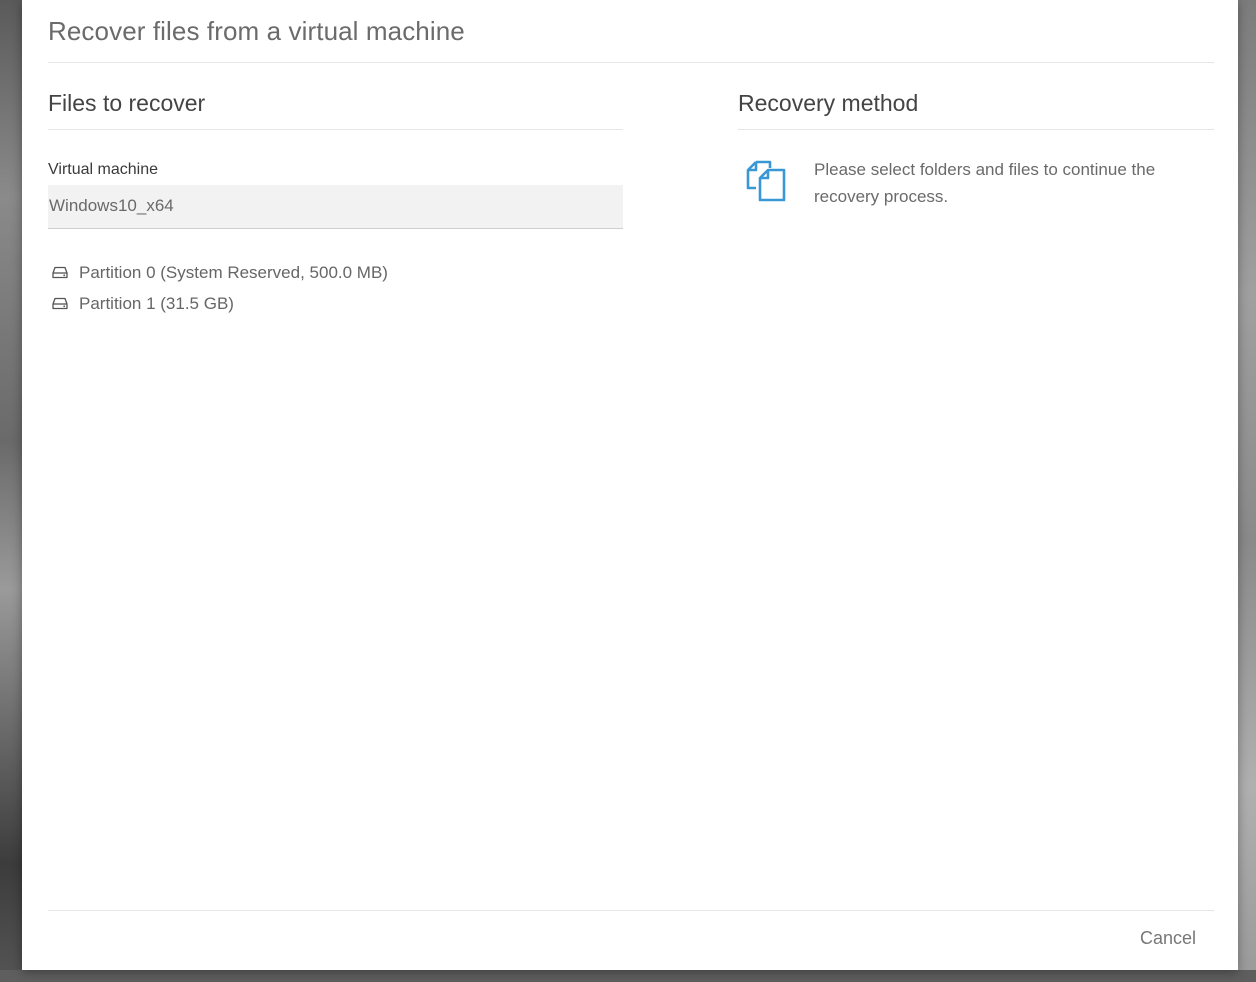 Image resolution: width=1256 pixels, height=982 pixels. I want to click on virtual-machine-label: Virtual machine, so click(103, 169).